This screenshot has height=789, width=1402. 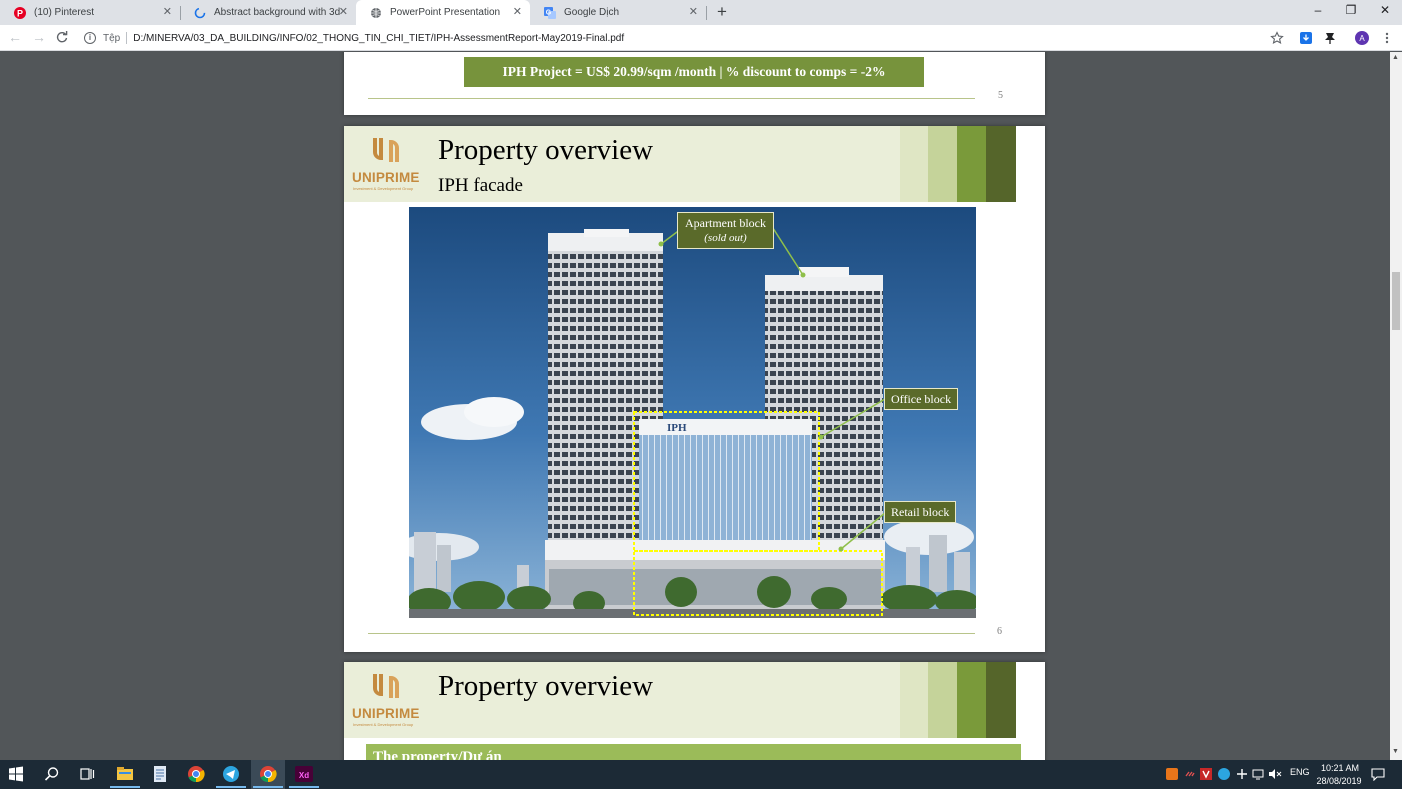 I want to click on notepad-icon, so click(x=160, y=774).